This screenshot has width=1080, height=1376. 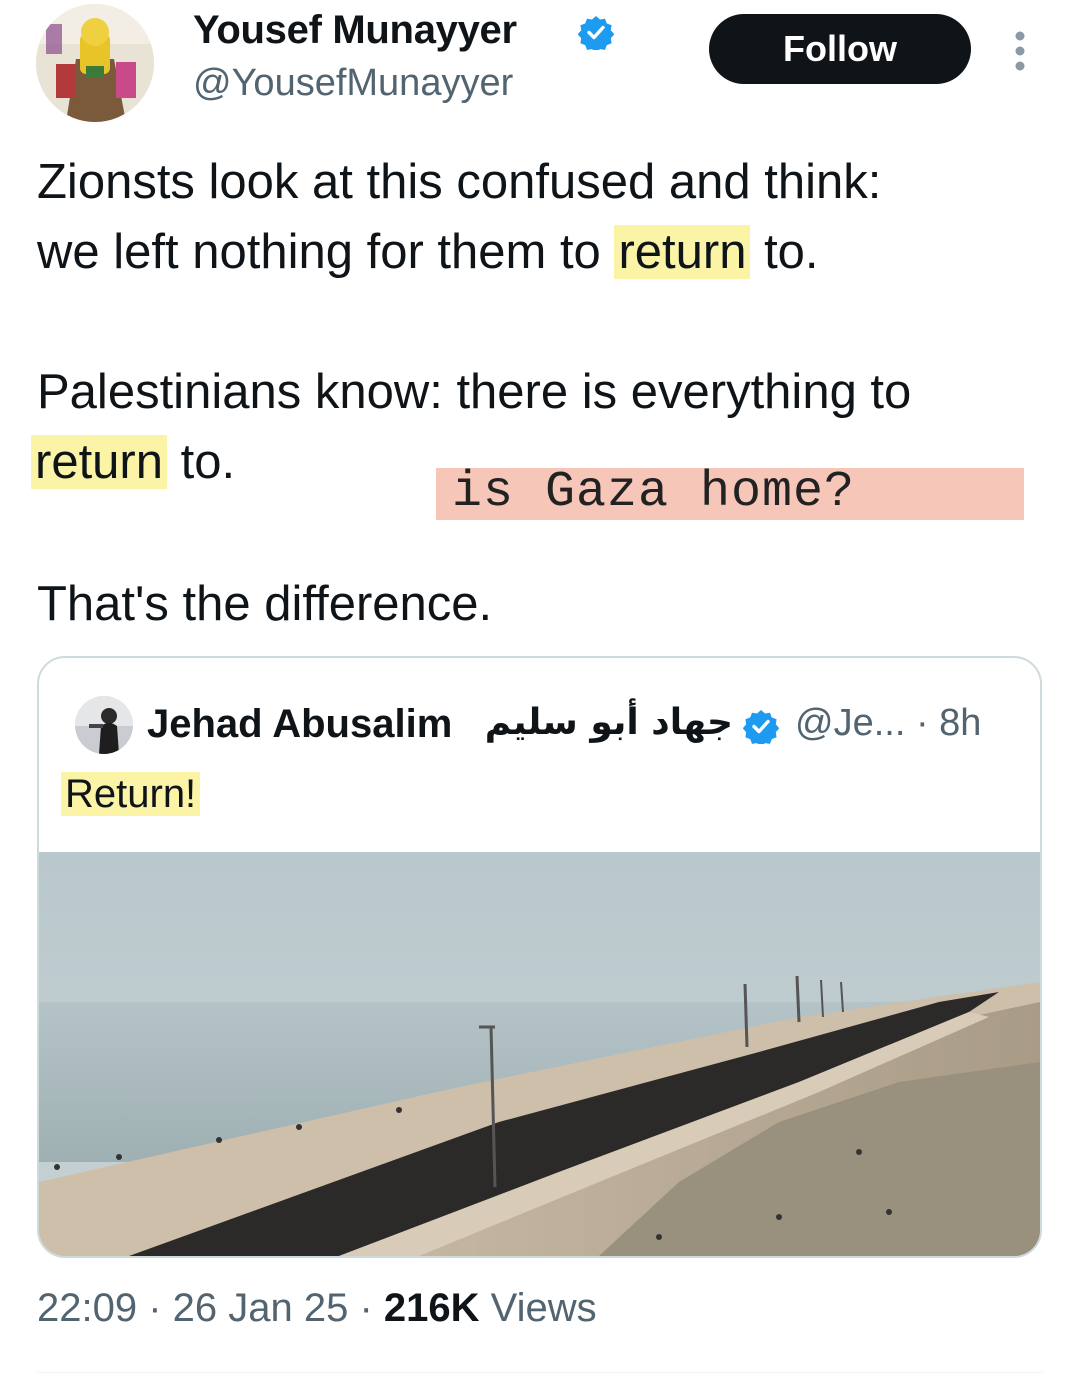 I want to click on quoted-author-avatar, so click(x=104, y=725).